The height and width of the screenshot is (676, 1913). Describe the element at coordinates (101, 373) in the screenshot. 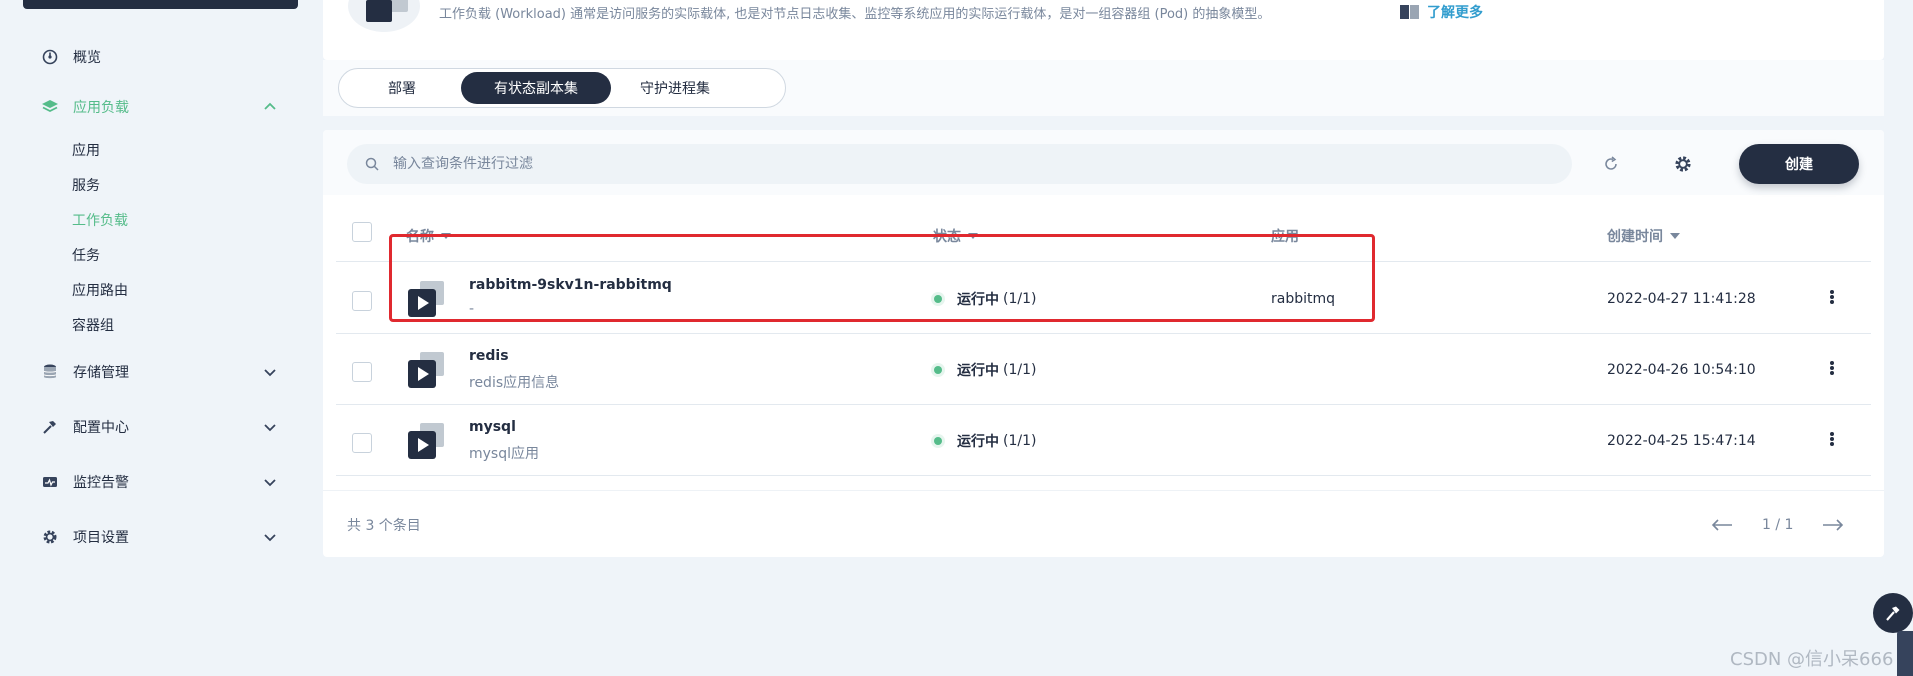

I see `sidebar-item-label: 存储管理` at that location.